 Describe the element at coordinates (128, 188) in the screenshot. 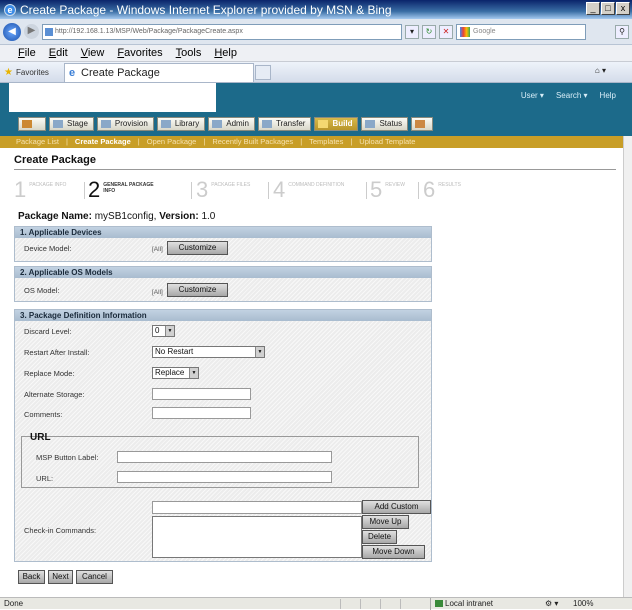

I see `step-label: GENERAL PACKAGE INFO` at that location.